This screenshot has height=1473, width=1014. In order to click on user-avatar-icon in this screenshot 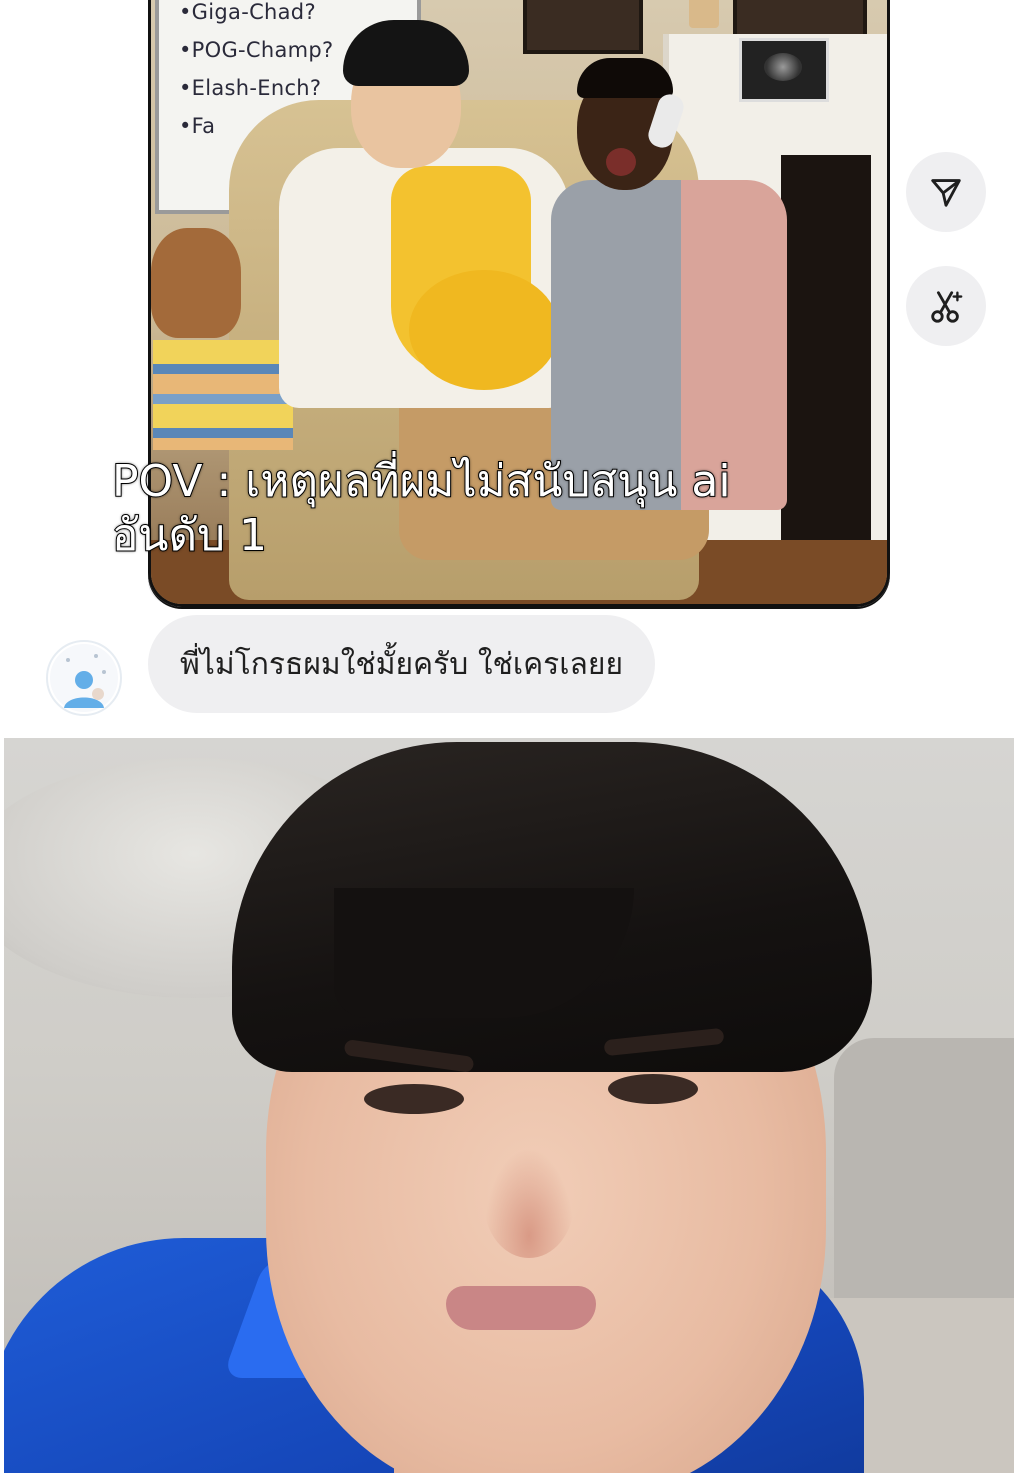, I will do `click(84, 678)`.